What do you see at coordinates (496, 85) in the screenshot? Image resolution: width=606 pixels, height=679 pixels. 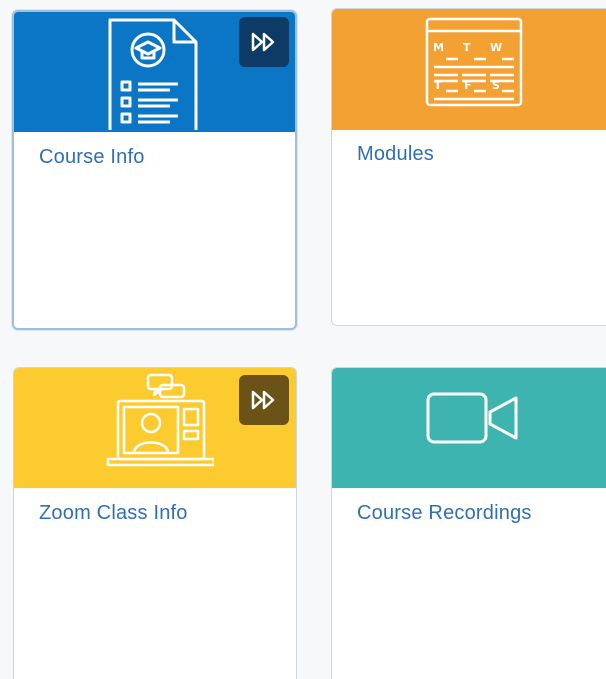 I see `calendar-letter-s: S` at bounding box center [496, 85].